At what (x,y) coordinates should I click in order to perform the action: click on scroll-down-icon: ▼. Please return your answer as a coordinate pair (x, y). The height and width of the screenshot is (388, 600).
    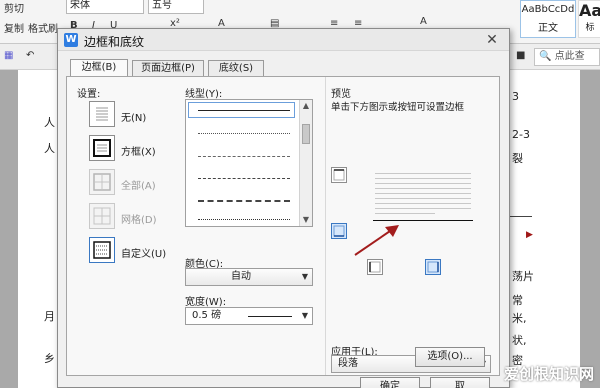
    Looking at the image, I should click on (306, 220).